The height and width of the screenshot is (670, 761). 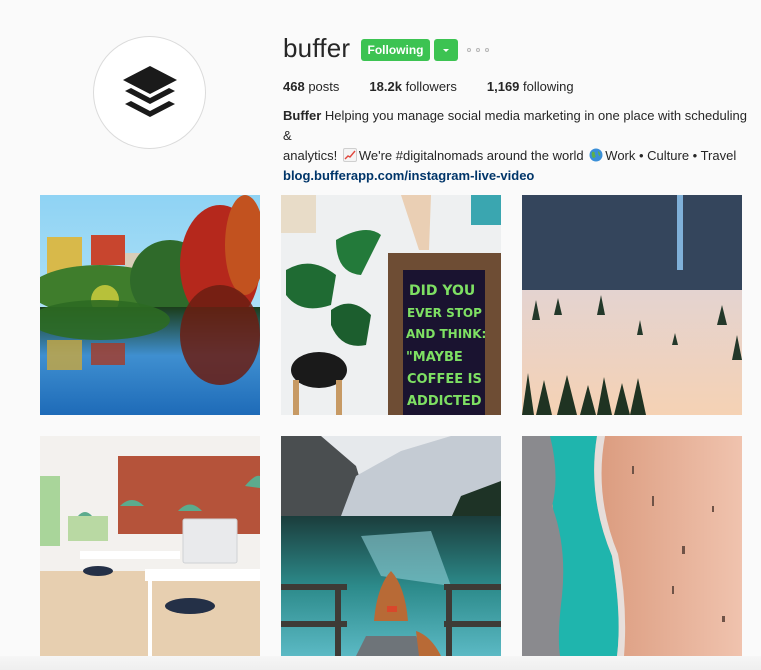 I want to click on page-footer-edge, so click(x=380, y=663).